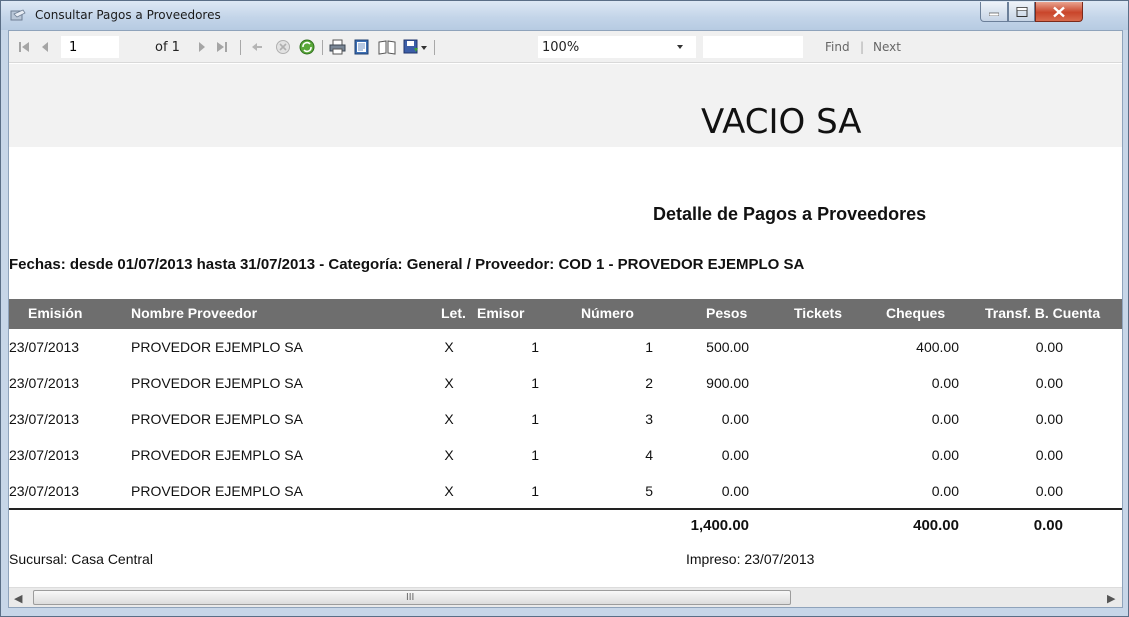 This screenshot has width=1129, height=617. Describe the element at coordinates (727, 347) in the screenshot. I see `table-cell: 500.00` at that location.